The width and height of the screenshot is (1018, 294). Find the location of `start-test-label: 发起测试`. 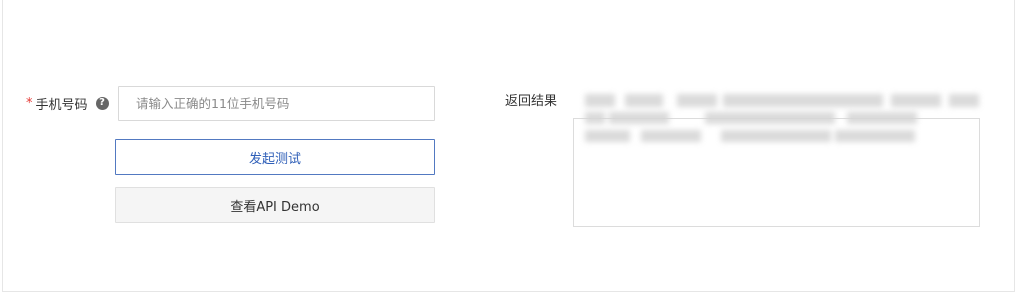

start-test-label: 发起测试 is located at coordinates (274, 159).